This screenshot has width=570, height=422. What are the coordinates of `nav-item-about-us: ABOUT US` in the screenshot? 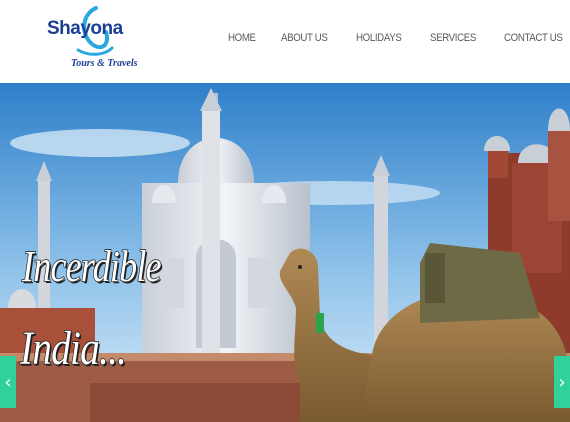 It's located at (304, 40).